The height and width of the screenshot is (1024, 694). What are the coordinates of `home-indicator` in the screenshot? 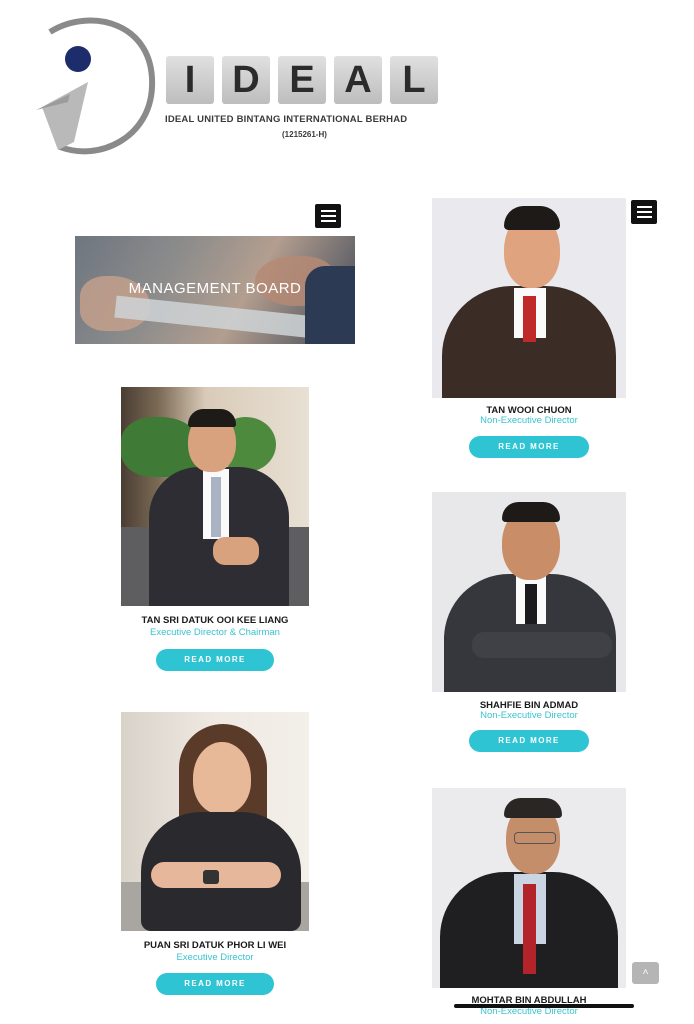 It's located at (544, 1006).